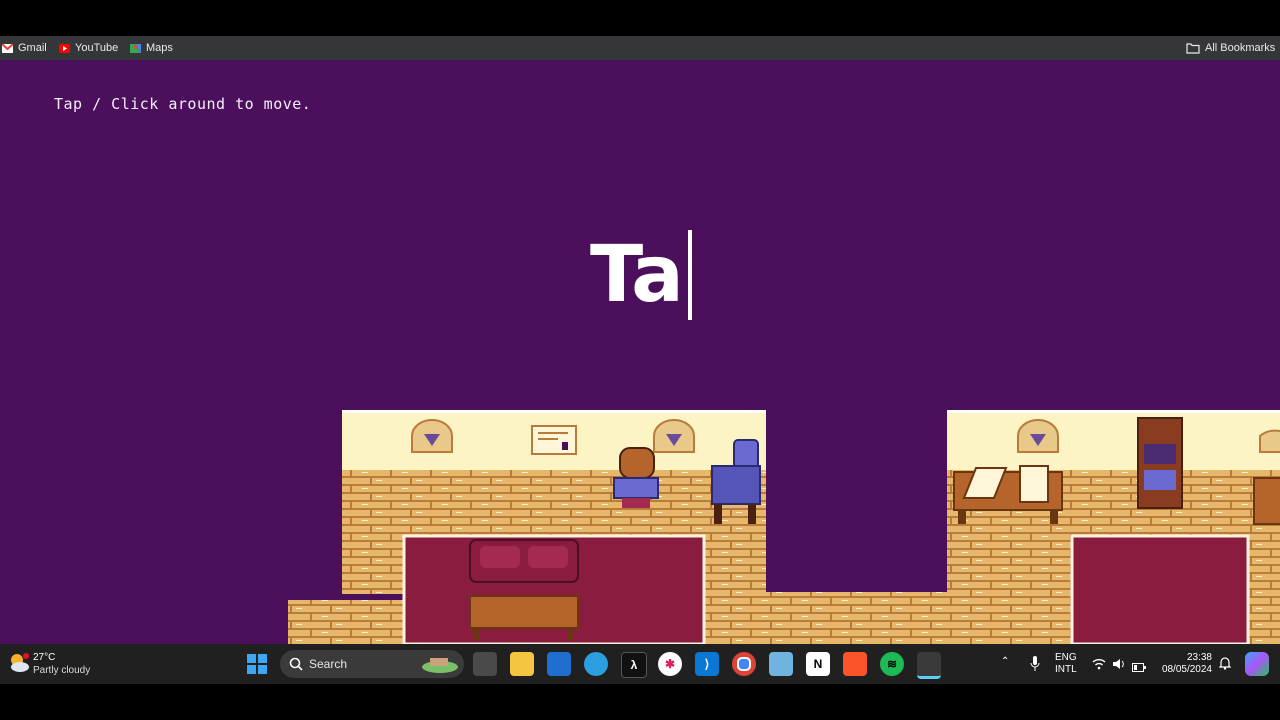 The height and width of the screenshot is (720, 1280). I want to click on weather-partly-cloudy-icon, so click(20, 662).